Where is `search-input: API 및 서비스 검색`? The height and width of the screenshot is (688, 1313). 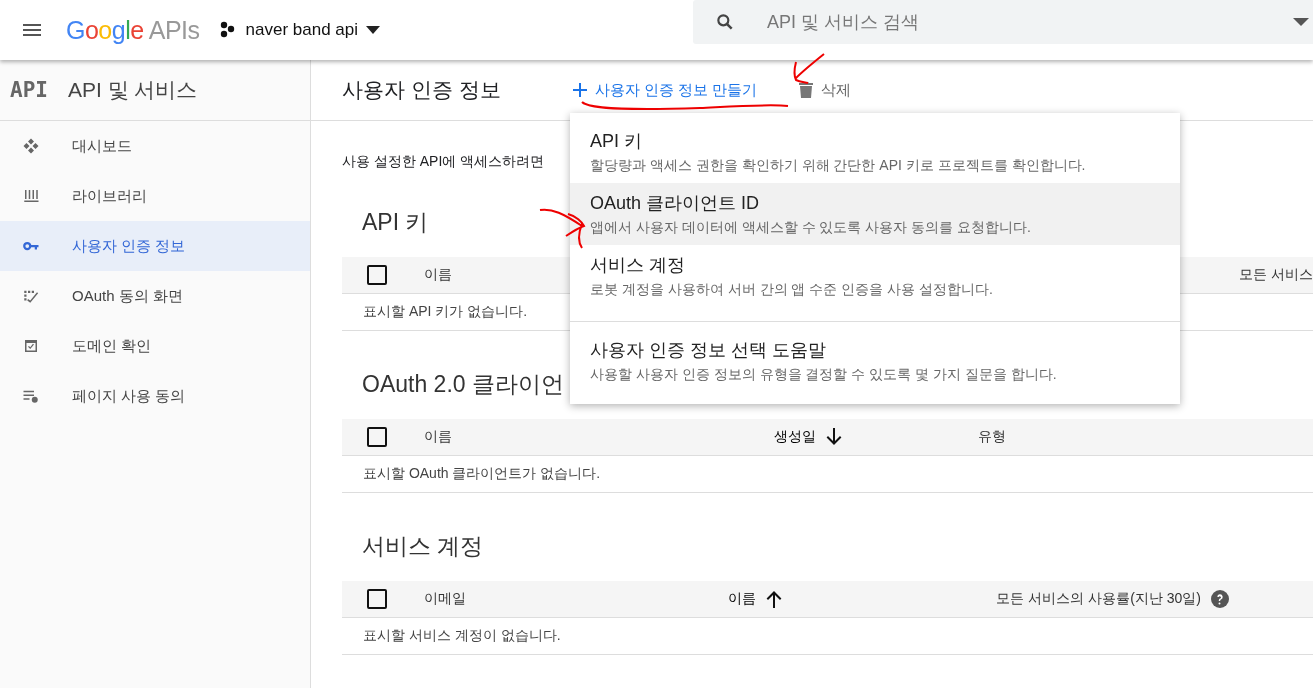 search-input: API 및 서비스 검색 is located at coordinates (1014, 22).